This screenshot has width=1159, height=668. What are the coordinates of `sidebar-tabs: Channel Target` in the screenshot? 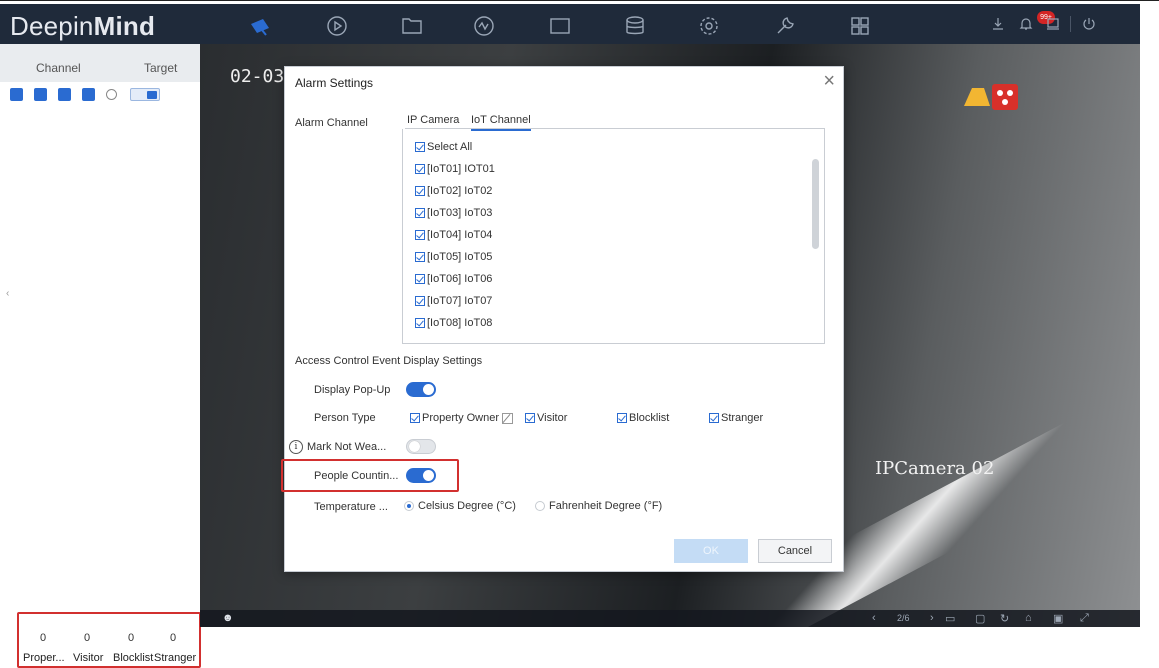 It's located at (100, 63).